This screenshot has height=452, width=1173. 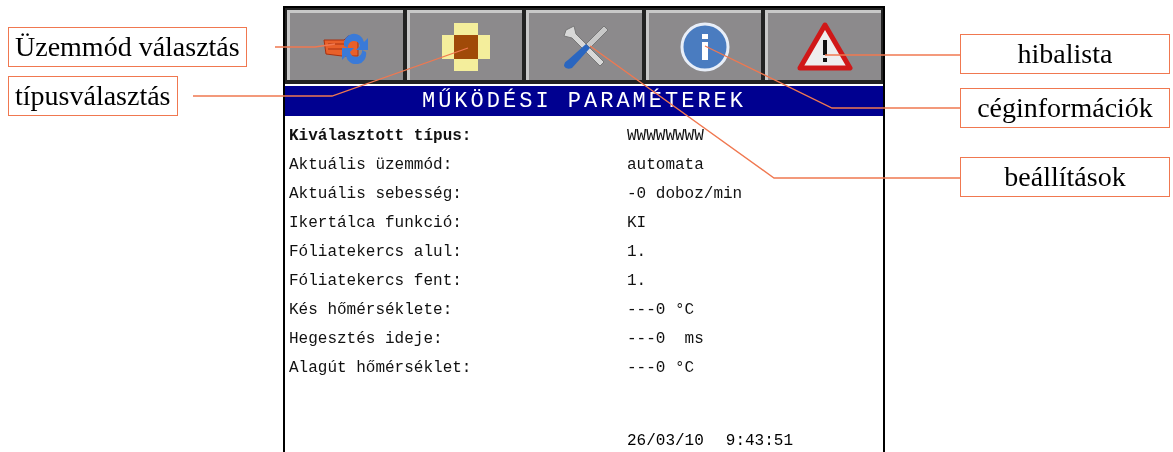 I want to click on parameter-label: Ikertálca funkció:, so click(x=376, y=223).